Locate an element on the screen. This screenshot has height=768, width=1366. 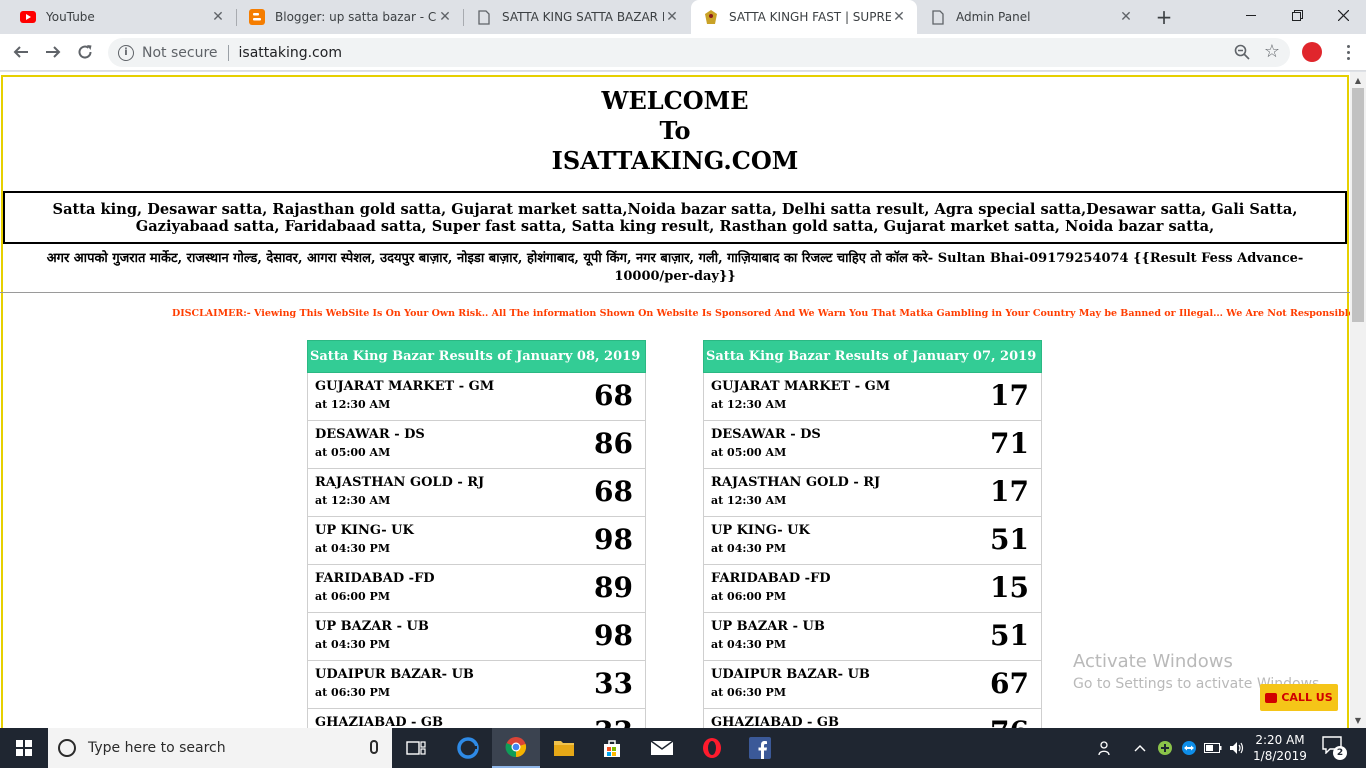
table-row: UP KING- UK at 04:30 PM 98 is located at coordinates (476, 541).